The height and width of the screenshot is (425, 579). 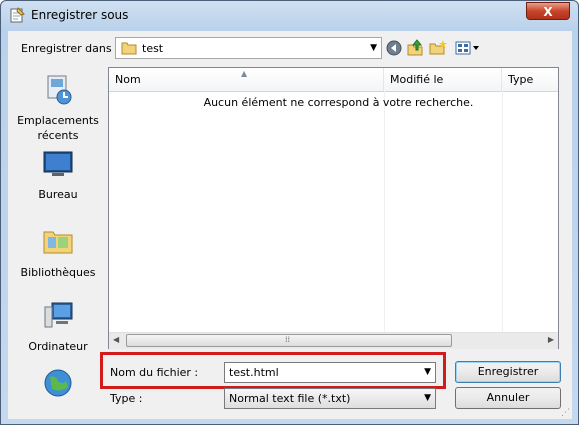 What do you see at coordinates (58, 91) in the screenshot?
I see `recent-places-icon` at bounding box center [58, 91].